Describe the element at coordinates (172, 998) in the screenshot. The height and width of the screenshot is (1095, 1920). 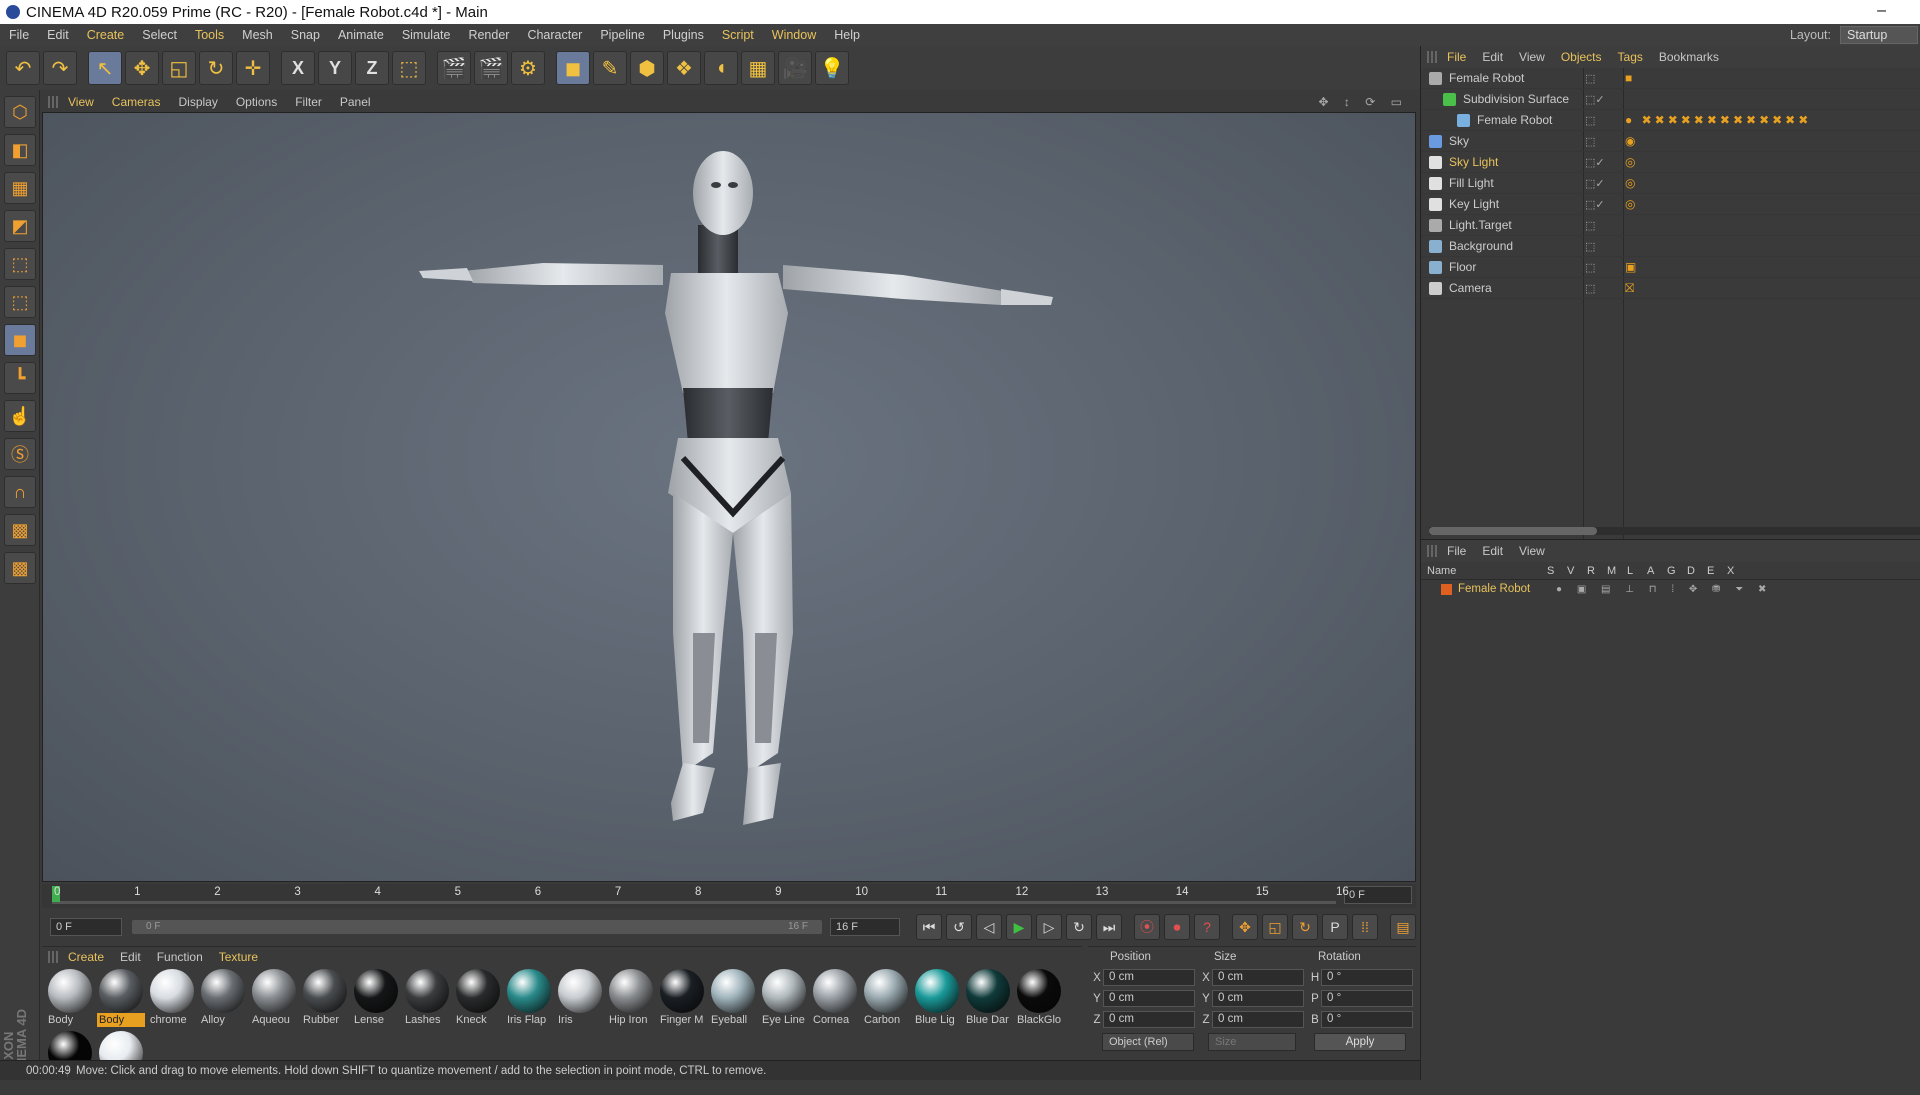
I see `material-swatch: chrome` at that location.